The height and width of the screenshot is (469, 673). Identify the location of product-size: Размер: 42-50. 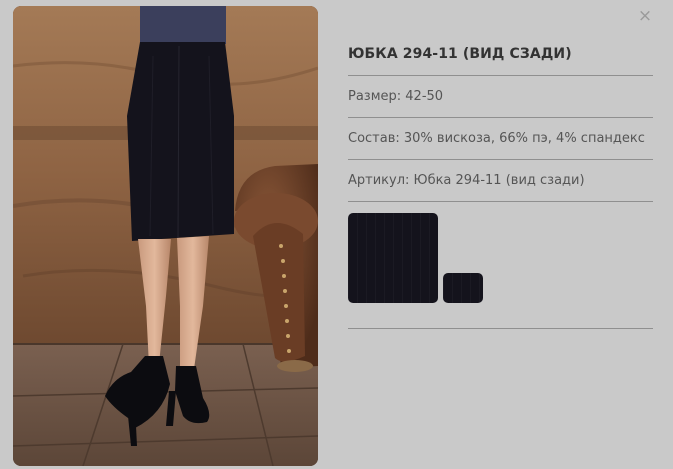
(500, 97).